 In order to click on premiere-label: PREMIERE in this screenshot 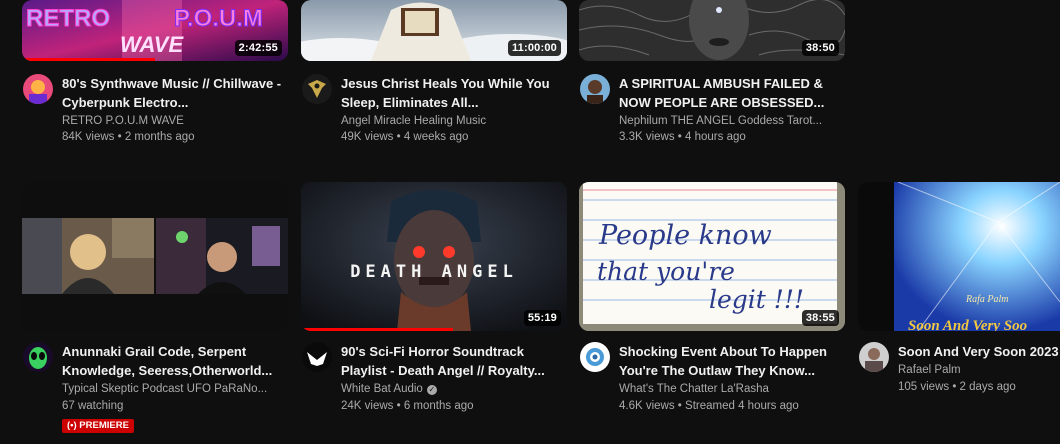, I will do `click(104, 425)`.